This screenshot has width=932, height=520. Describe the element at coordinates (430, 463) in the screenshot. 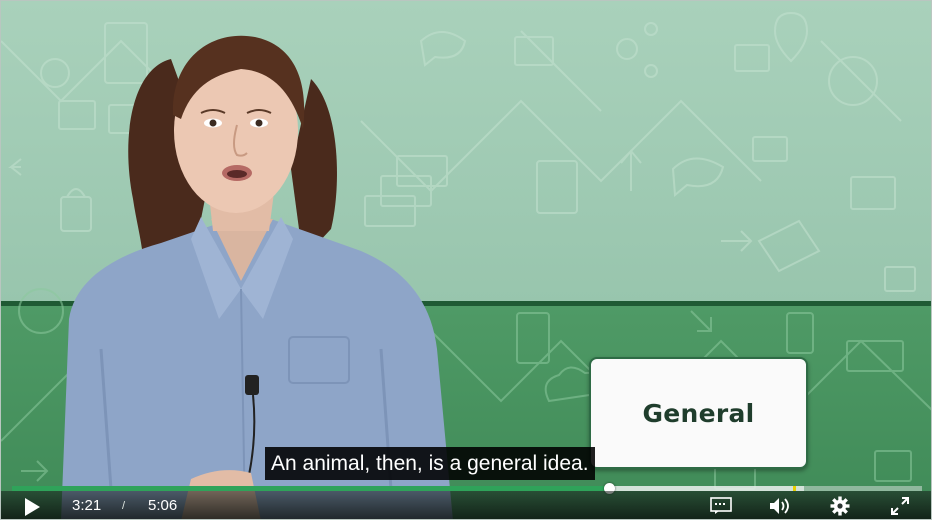

I see `subtitle-caption: An animal, then, is a general idea.` at that location.